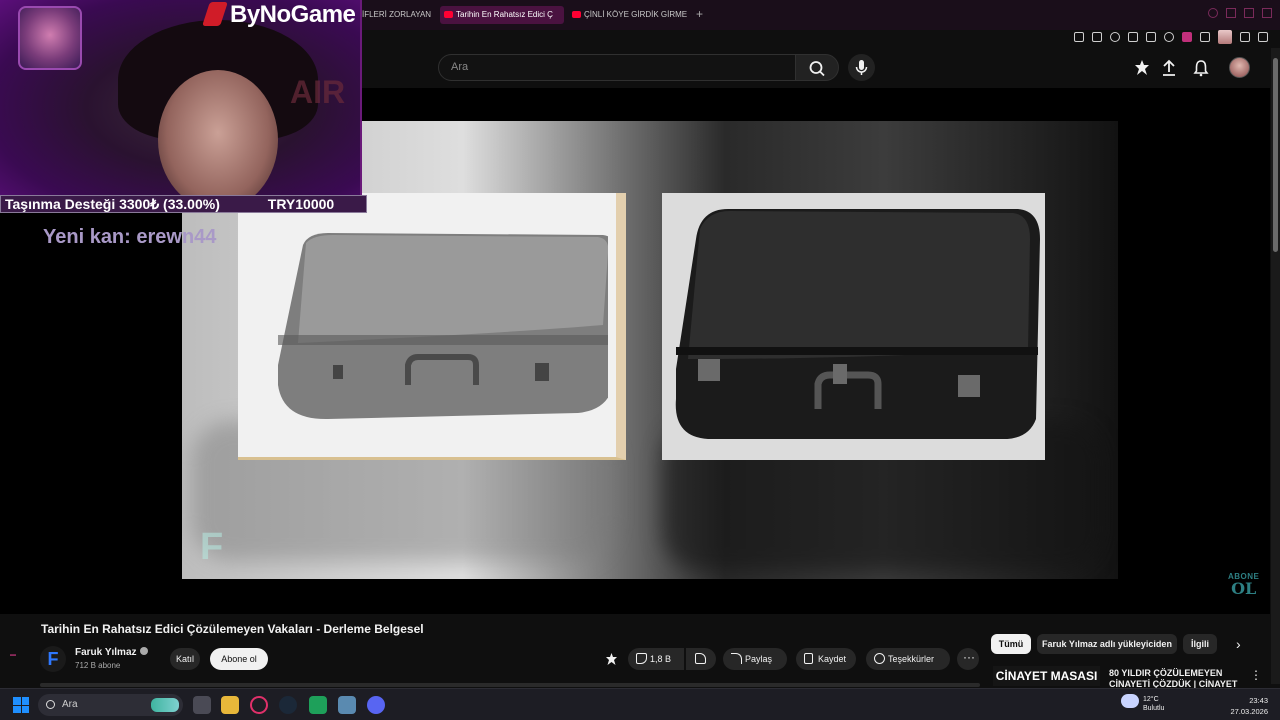 The width and height of the screenshot is (1280, 720). What do you see at coordinates (808, 658) in the screenshot?
I see `bookmark-icon` at bounding box center [808, 658].